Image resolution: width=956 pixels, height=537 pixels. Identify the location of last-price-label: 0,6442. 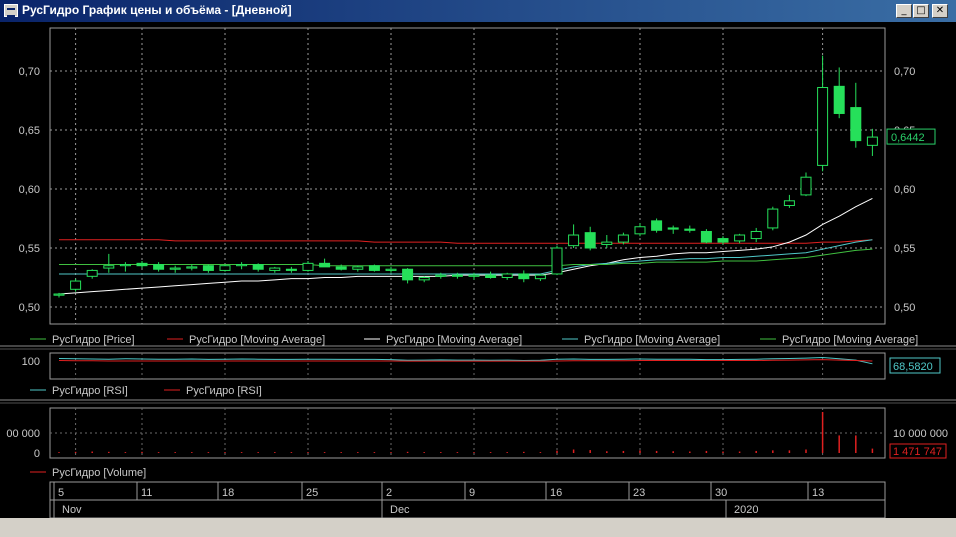
(908, 138).